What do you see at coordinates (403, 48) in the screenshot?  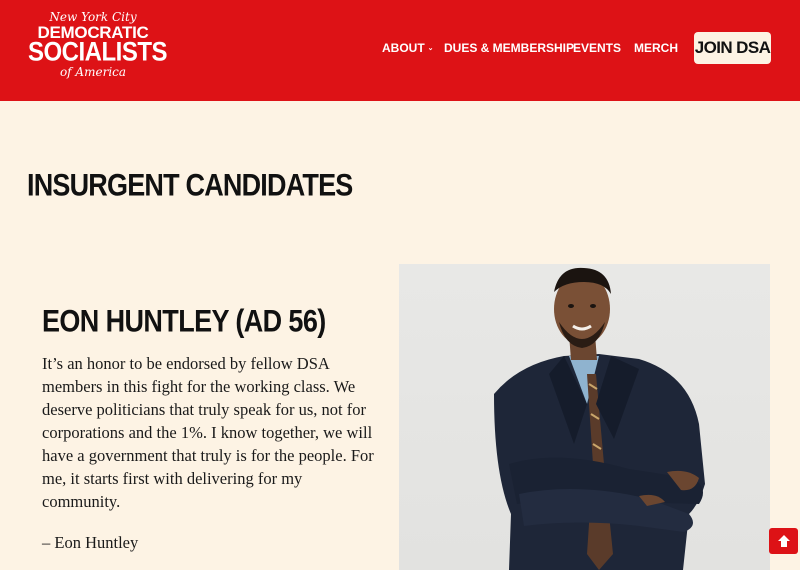 I see `nav-about-label: ABOUT` at bounding box center [403, 48].